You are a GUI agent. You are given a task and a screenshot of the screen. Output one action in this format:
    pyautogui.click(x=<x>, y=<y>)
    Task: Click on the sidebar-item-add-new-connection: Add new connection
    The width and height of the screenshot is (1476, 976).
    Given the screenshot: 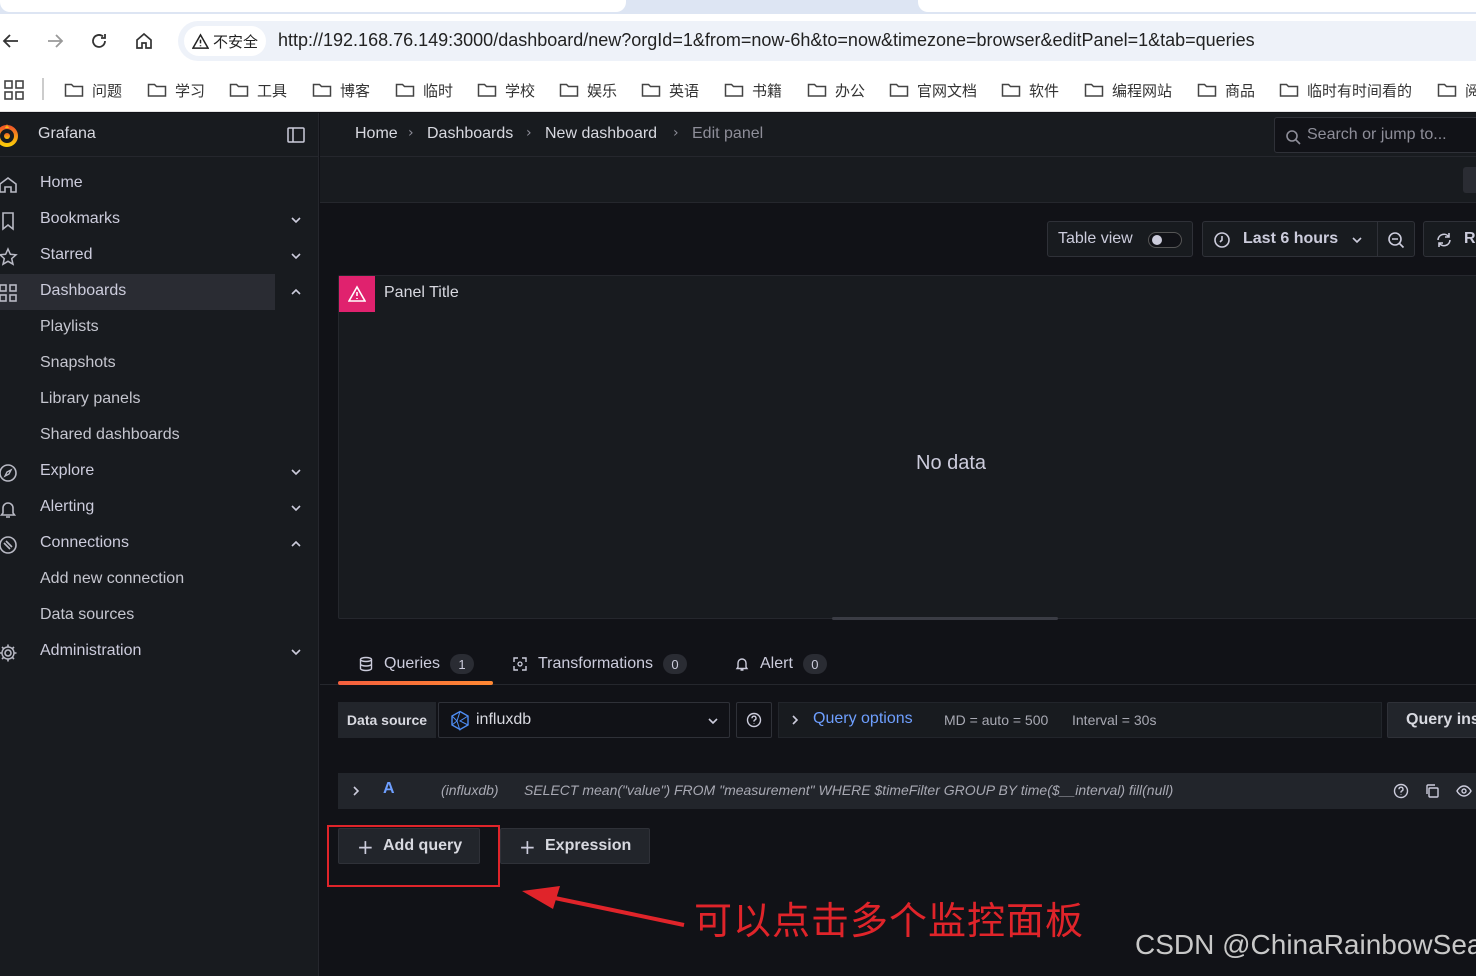 What is the action you would take?
    pyautogui.click(x=159, y=580)
    